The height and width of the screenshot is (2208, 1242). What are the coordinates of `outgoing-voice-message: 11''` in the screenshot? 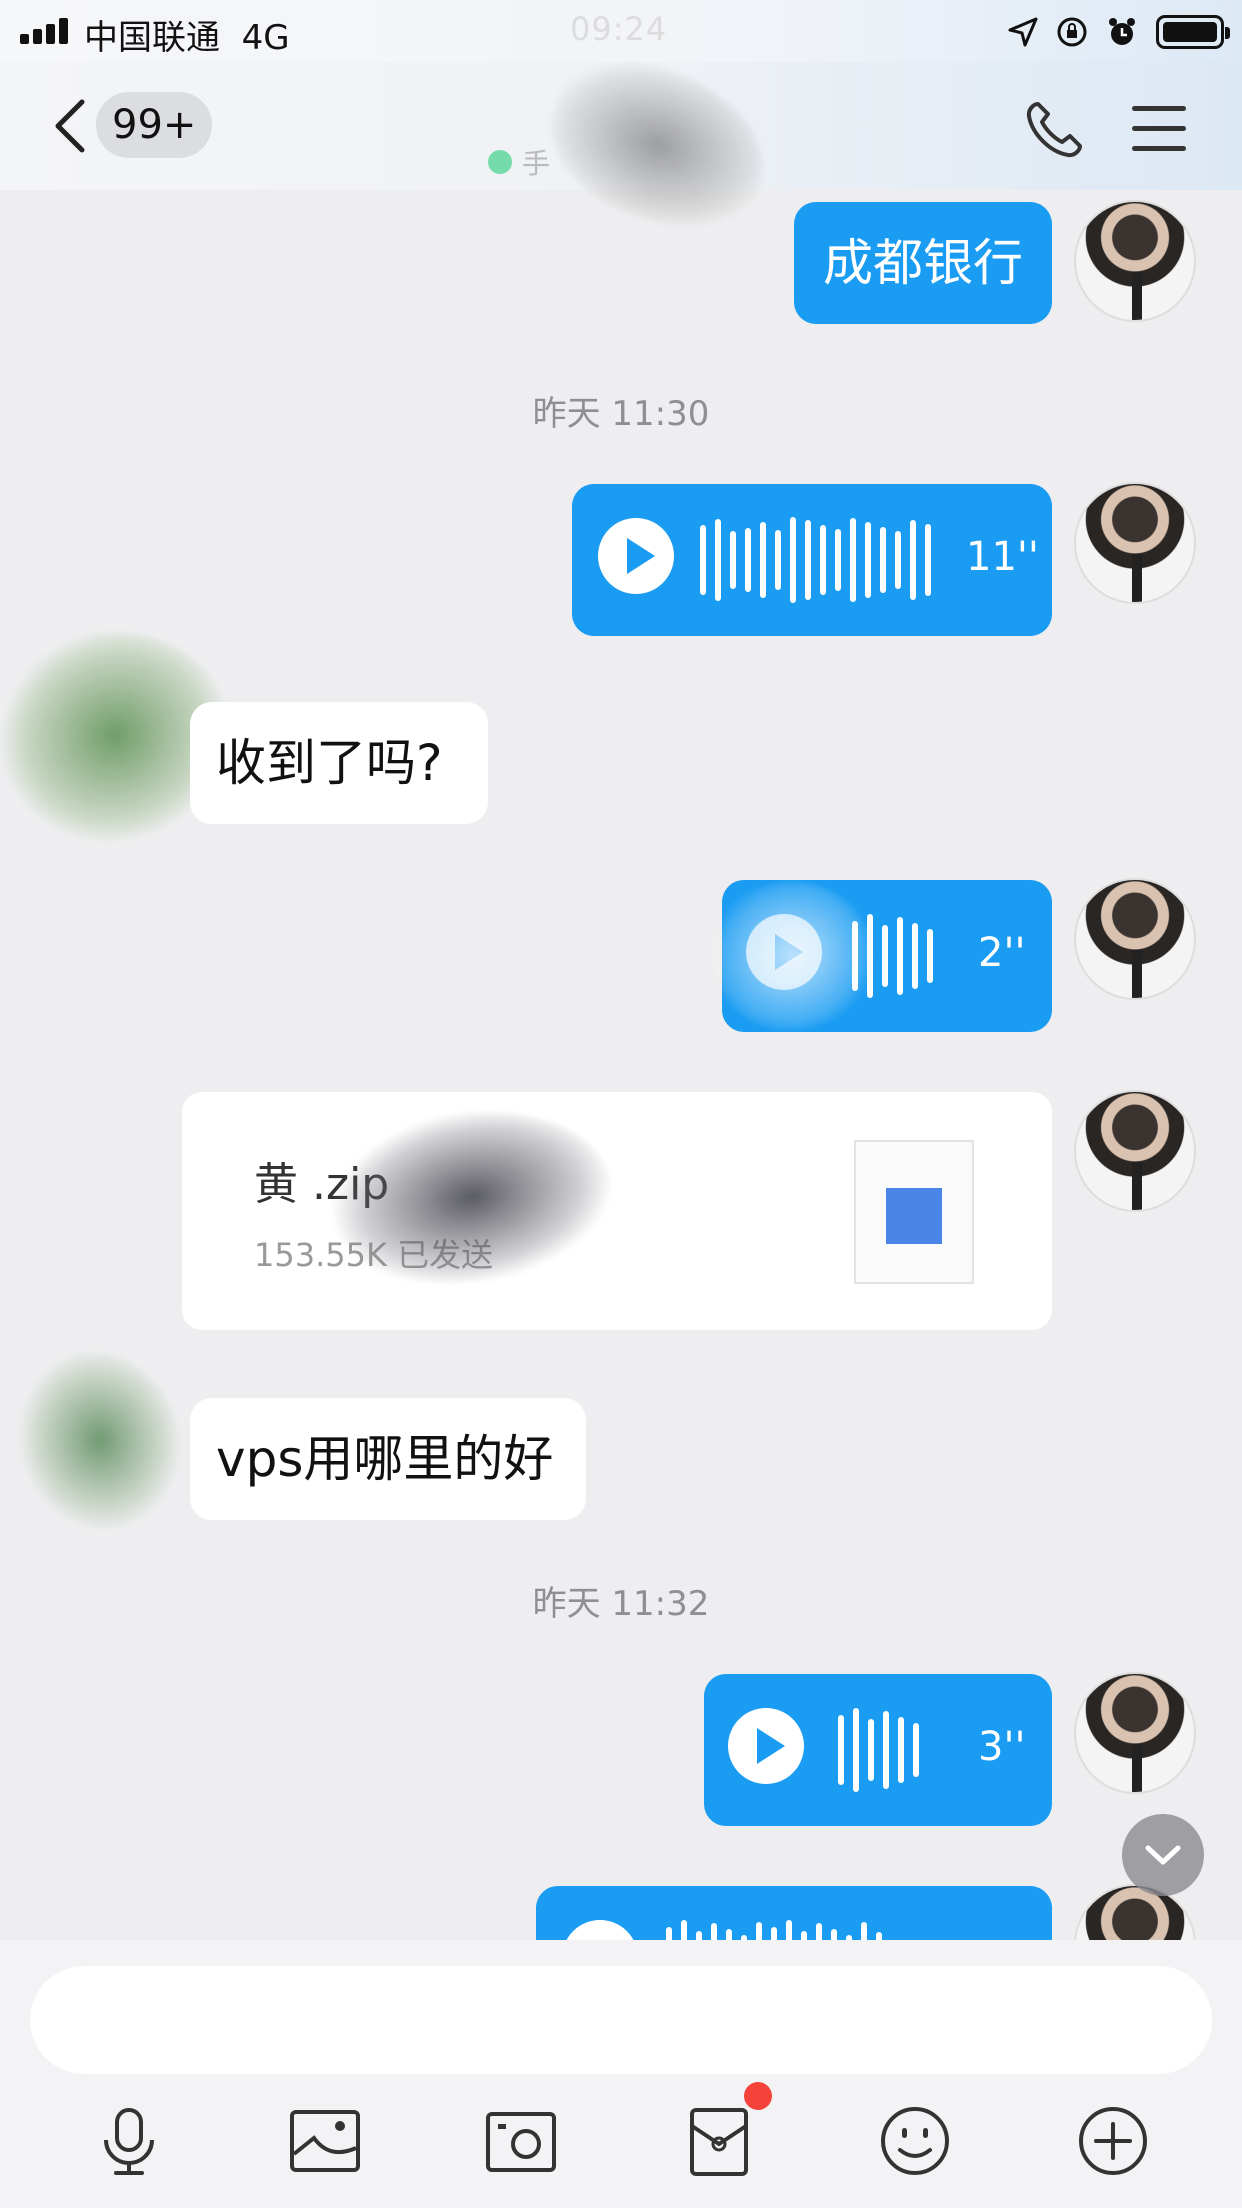 It's located at (812, 560).